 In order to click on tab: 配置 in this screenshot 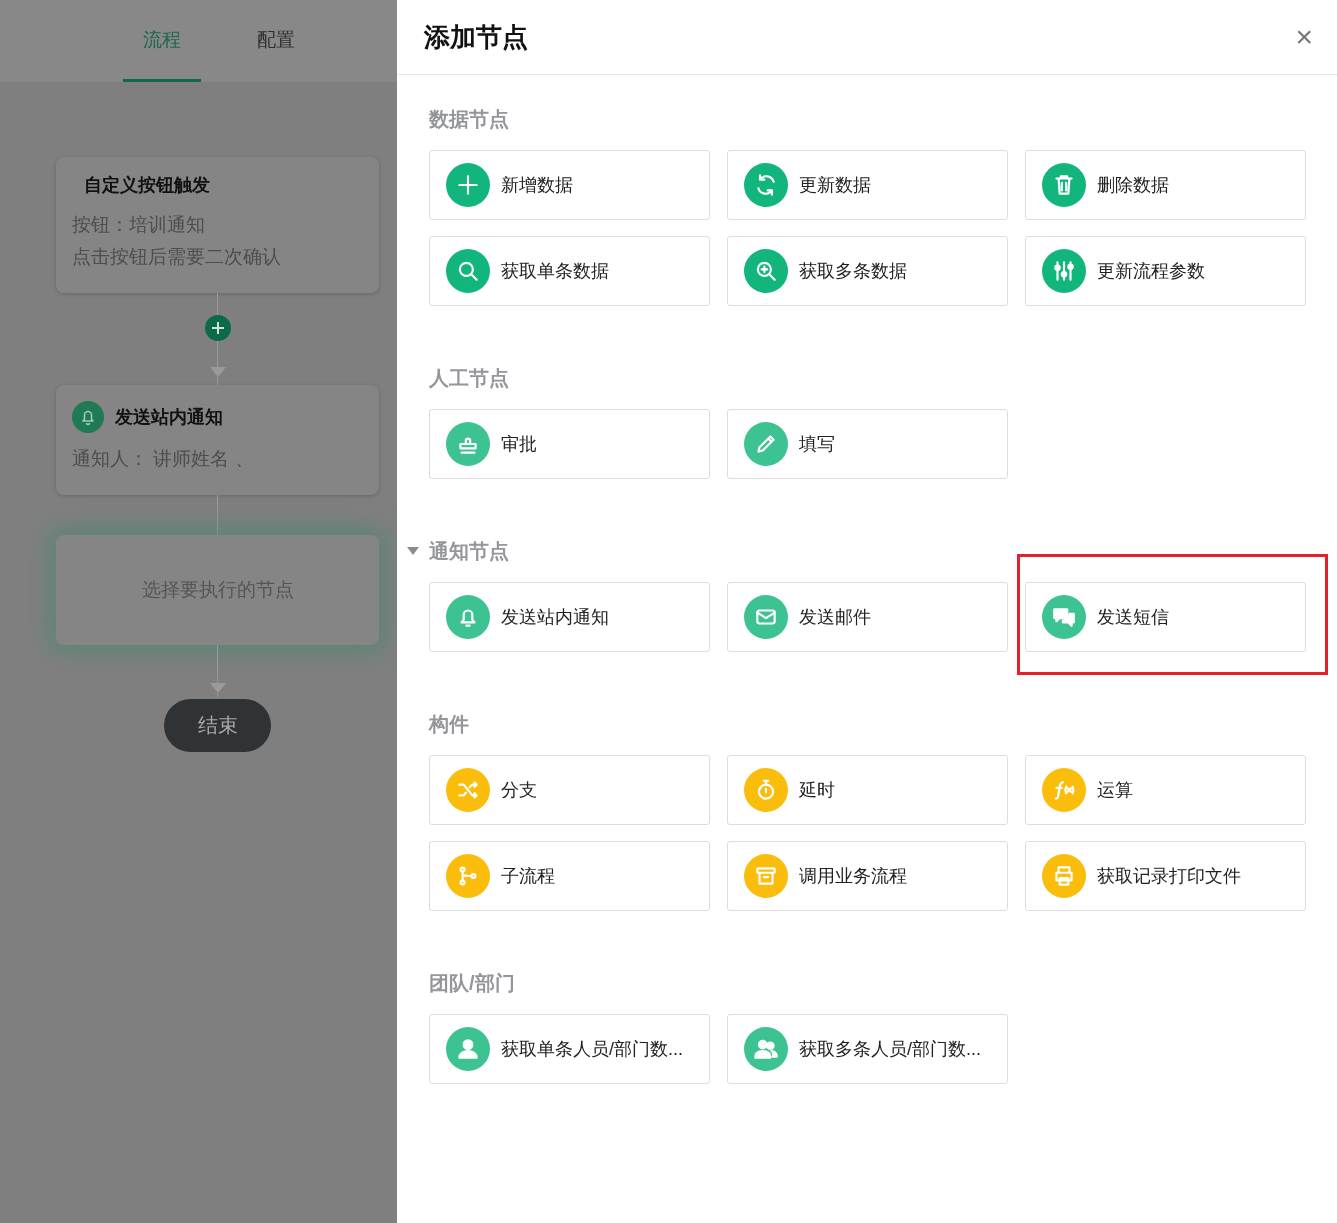, I will do `click(275, 41)`.